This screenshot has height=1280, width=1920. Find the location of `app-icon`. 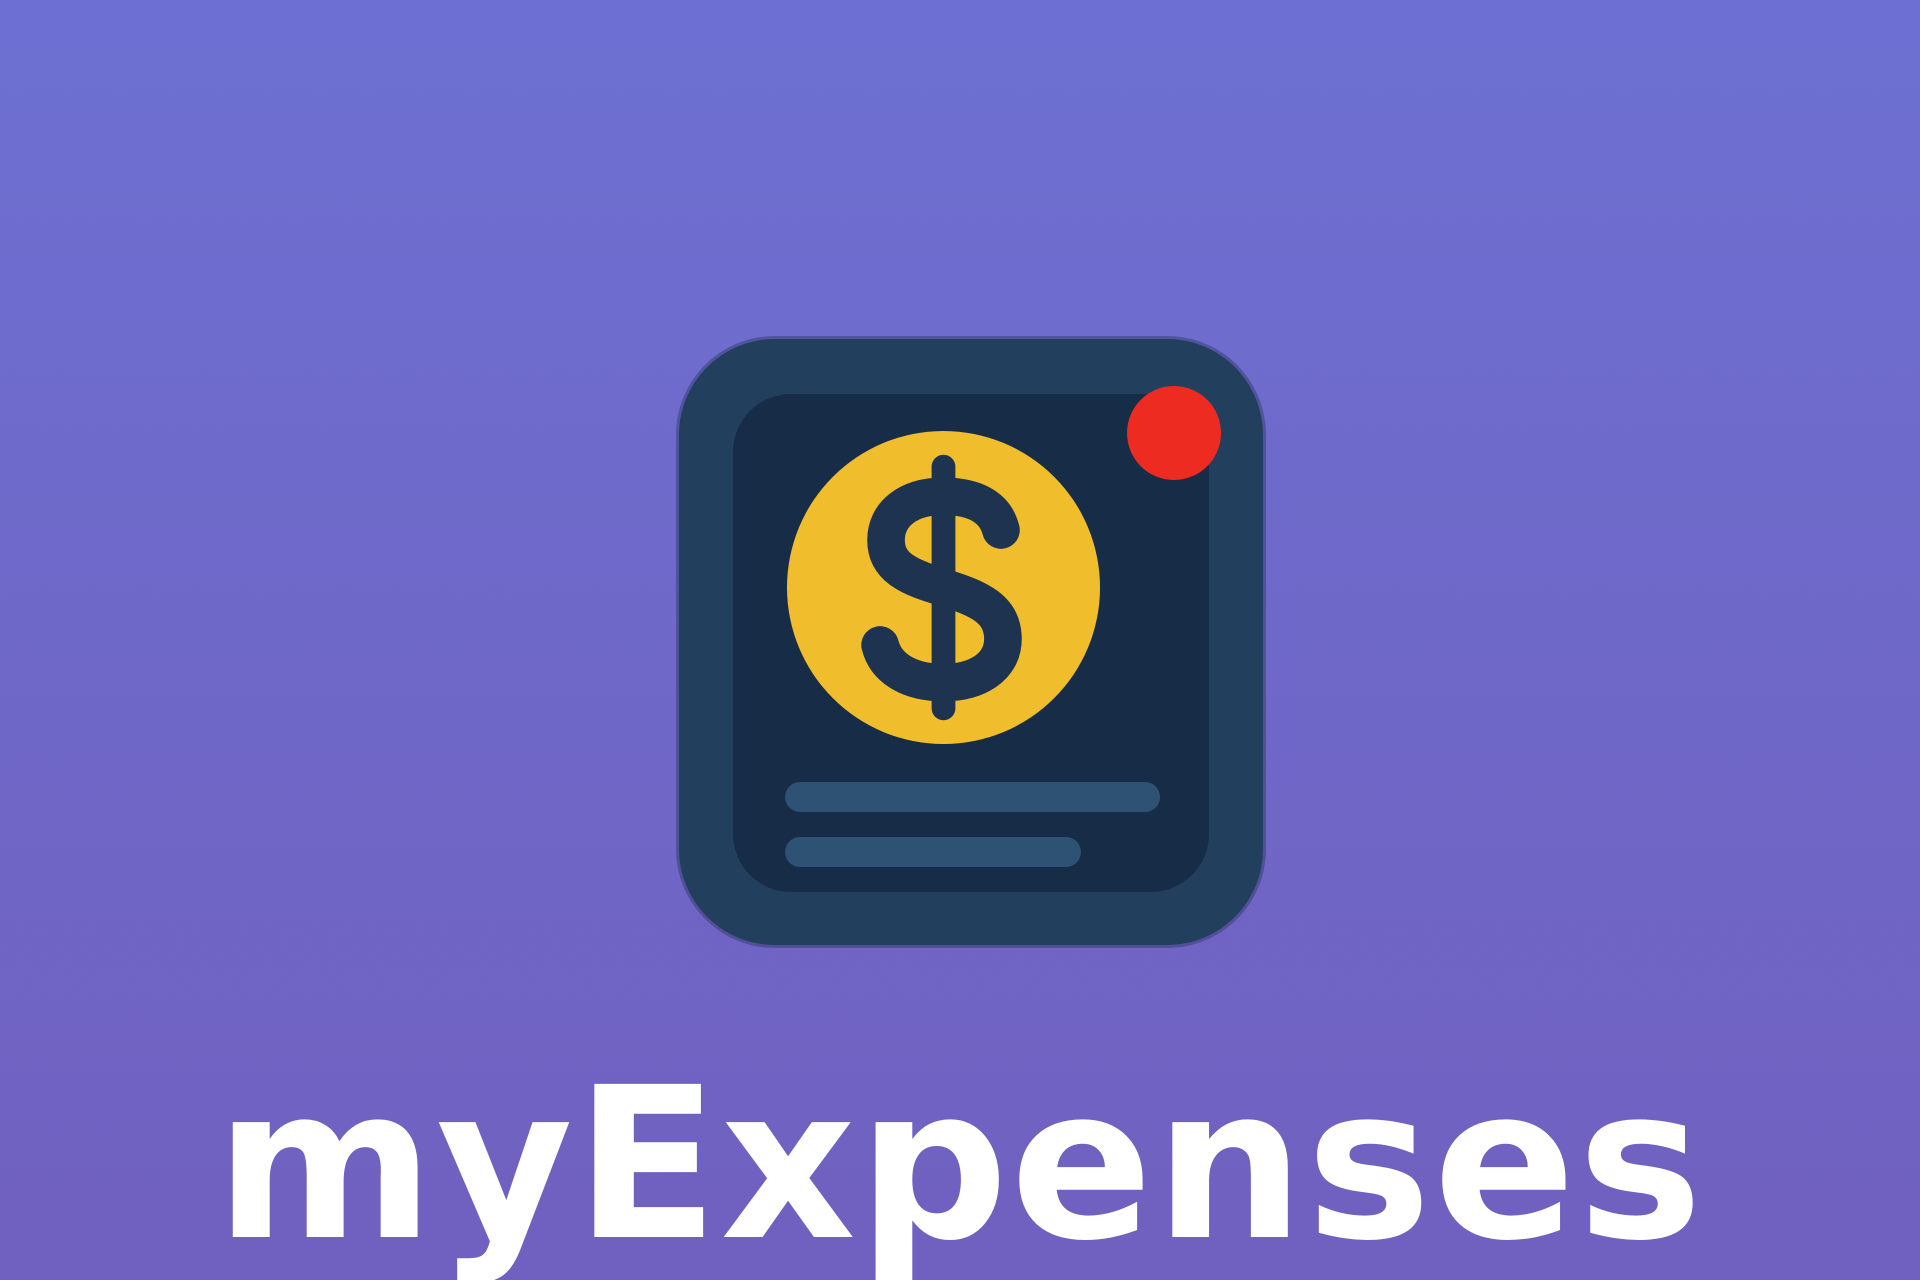

app-icon is located at coordinates (971, 642).